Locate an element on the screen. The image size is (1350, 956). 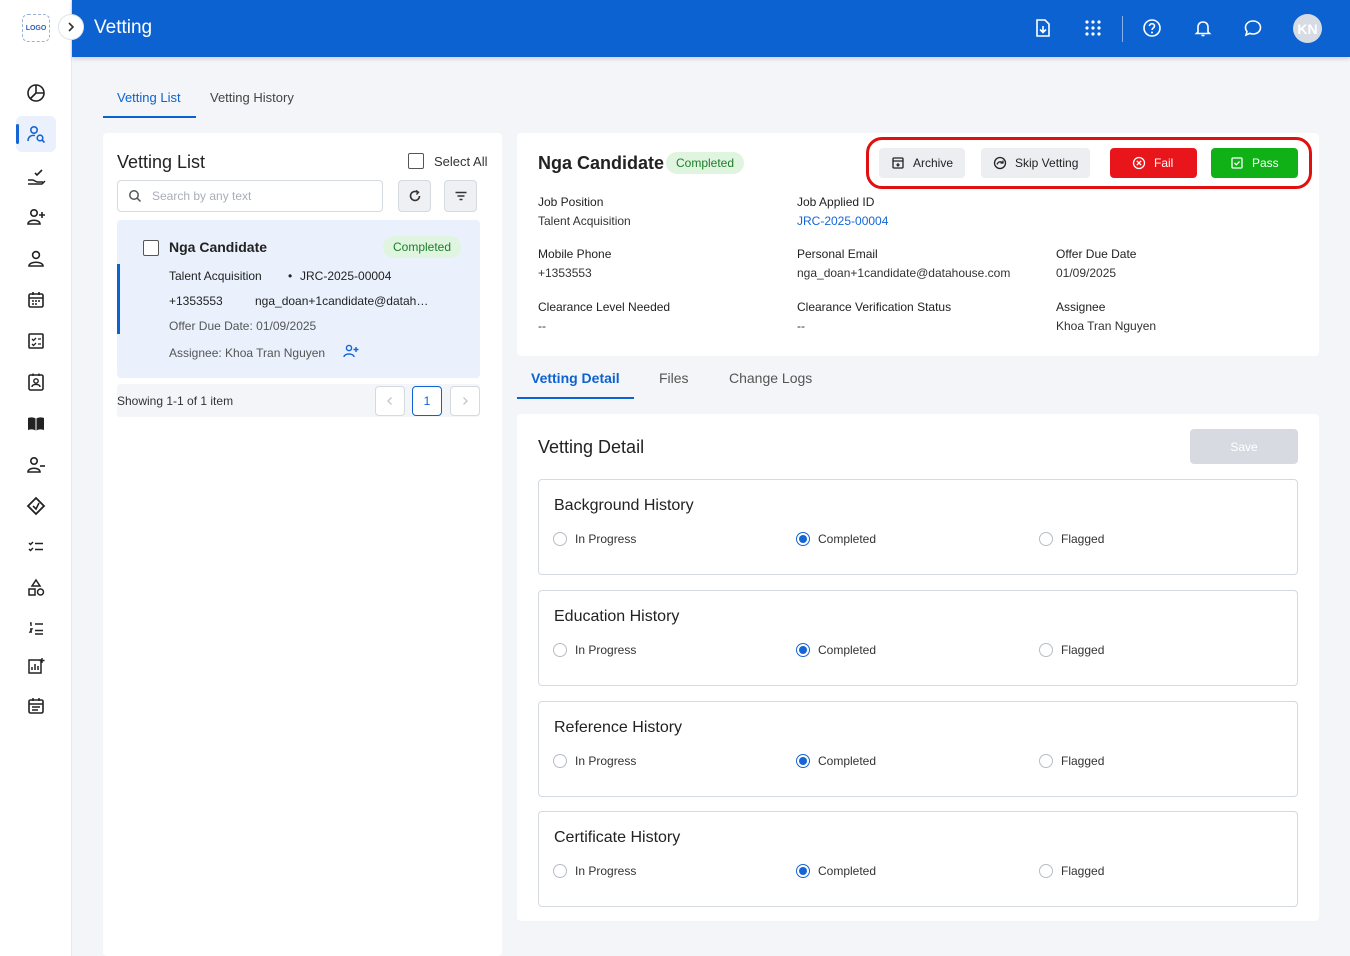
nav-dashboard is located at coordinates (36, 93).